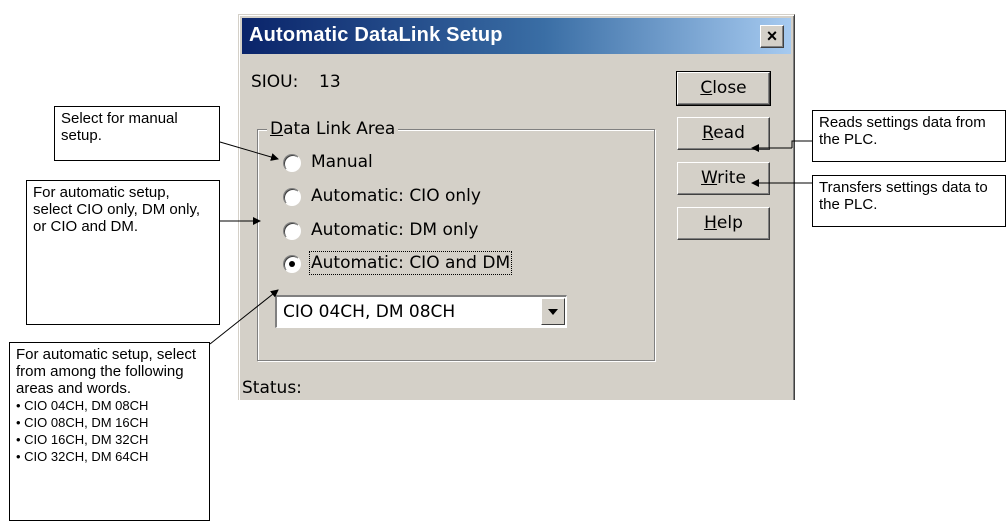  What do you see at coordinates (249, 151) in the screenshot?
I see `leader-manual` at bounding box center [249, 151].